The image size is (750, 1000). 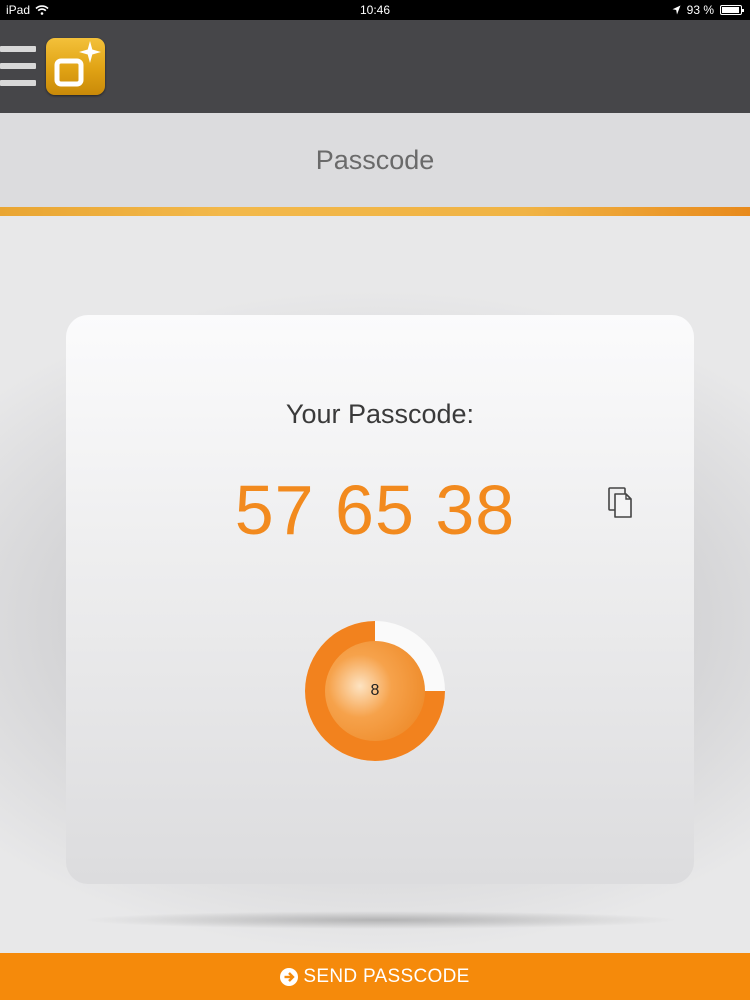 I want to click on app-logo-icon, so click(x=75, y=66).